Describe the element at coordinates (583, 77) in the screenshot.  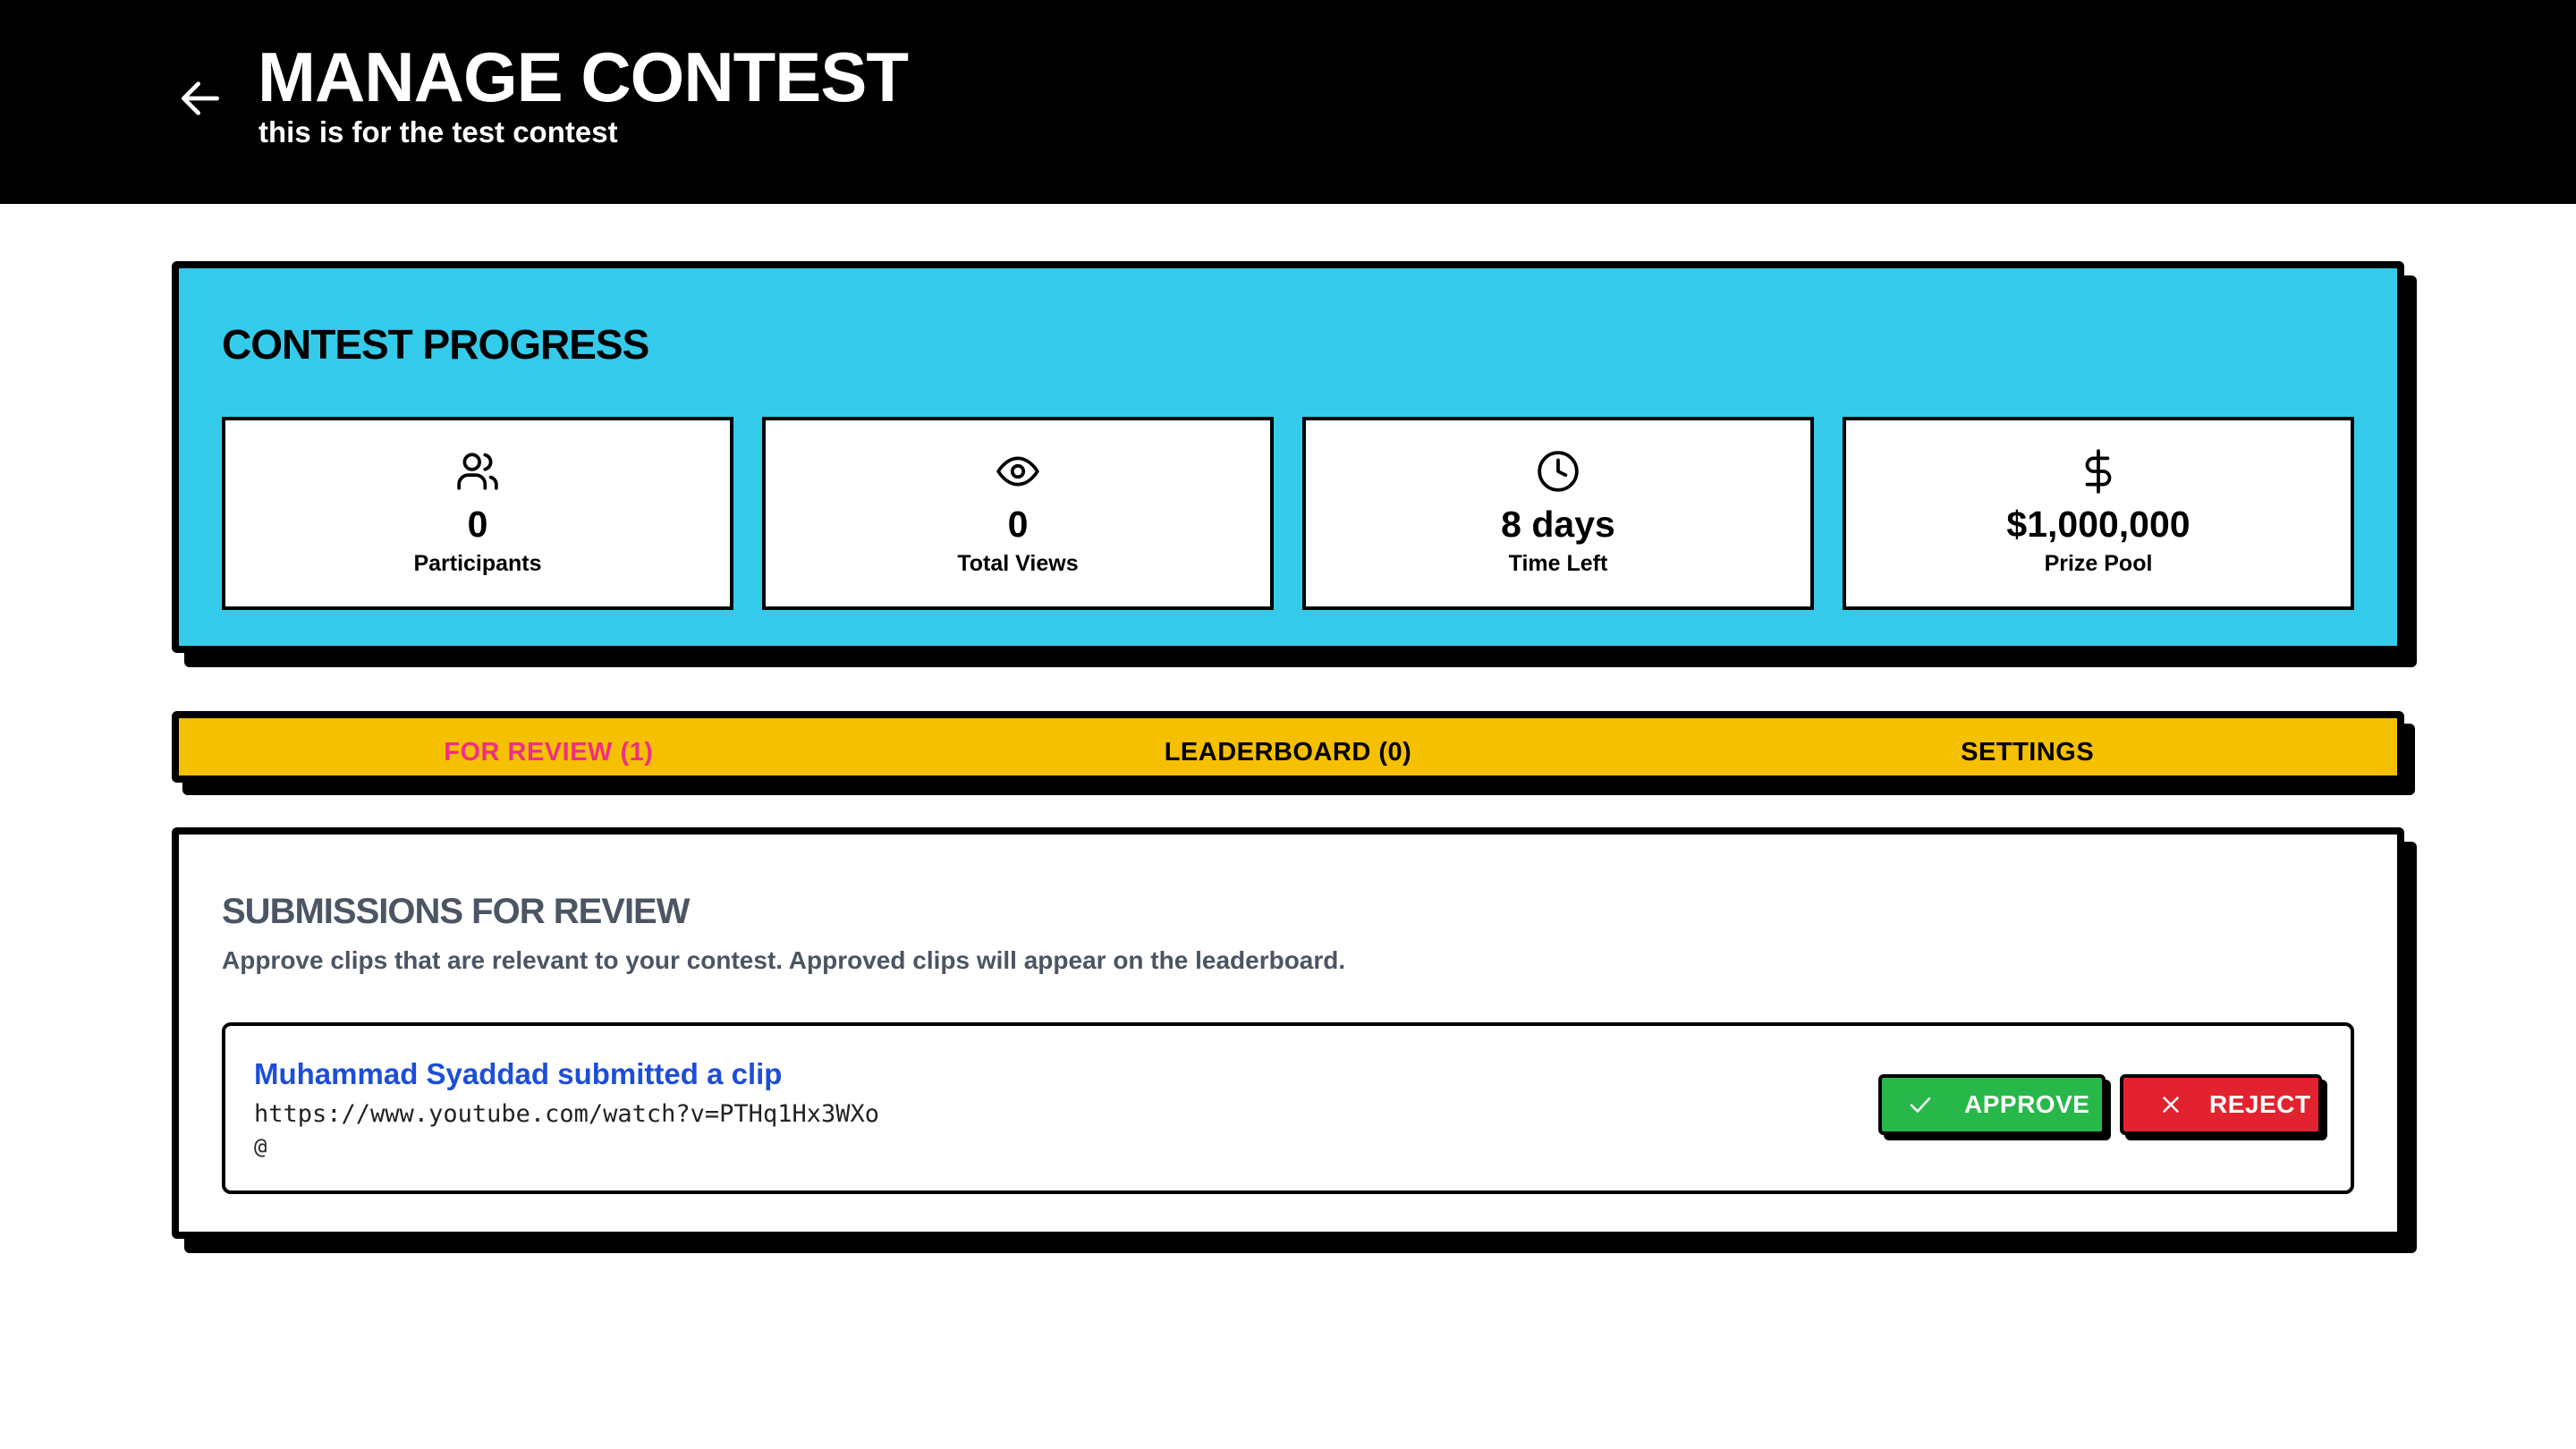
I see `page-title: MANAGE CONTEST` at that location.